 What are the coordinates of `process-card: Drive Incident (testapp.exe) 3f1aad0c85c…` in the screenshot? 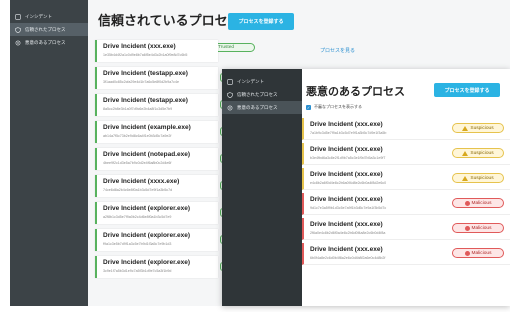 It's located at (160, 78).